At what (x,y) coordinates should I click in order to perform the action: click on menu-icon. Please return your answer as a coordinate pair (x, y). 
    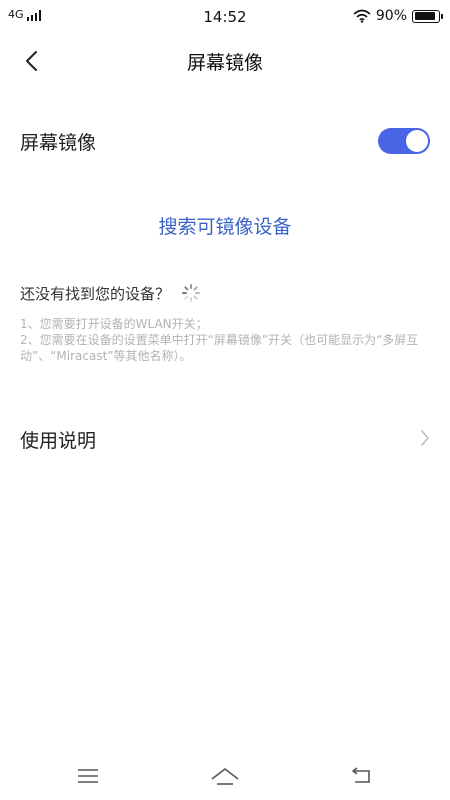
    Looking at the image, I should click on (88, 776).